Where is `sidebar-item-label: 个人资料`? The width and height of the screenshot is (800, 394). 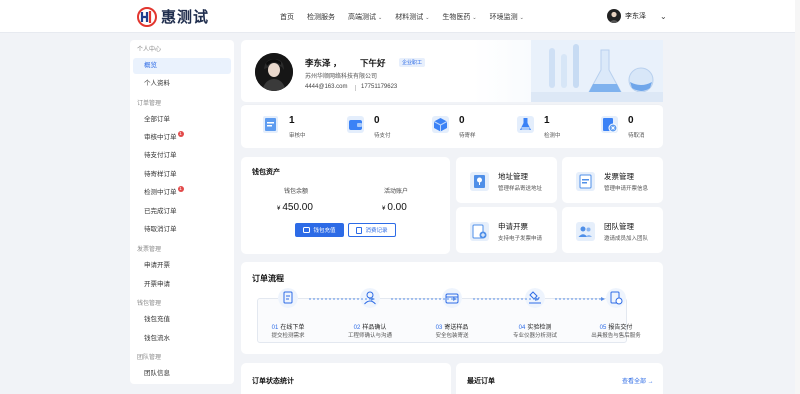
sidebar-item-label: 个人资料 is located at coordinates (157, 83).